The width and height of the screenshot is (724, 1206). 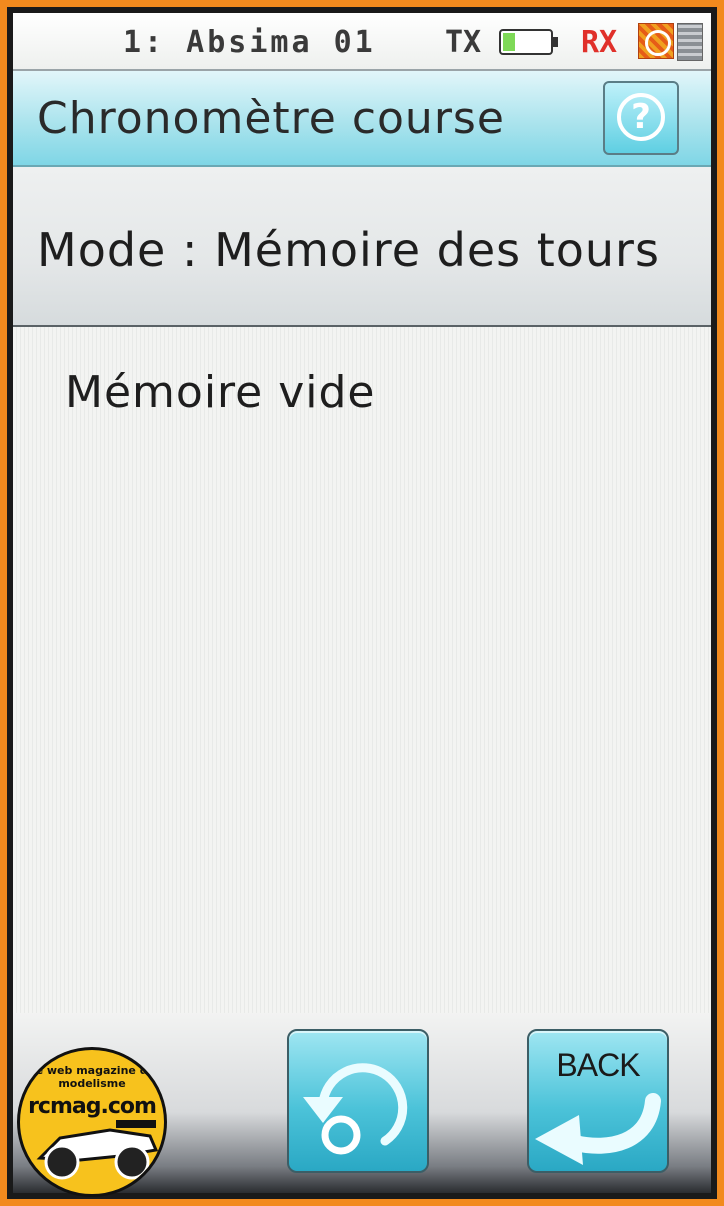 What do you see at coordinates (97, 1150) in the screenshot?
I see `buggy-icon` at bounding box center [97, 1150].